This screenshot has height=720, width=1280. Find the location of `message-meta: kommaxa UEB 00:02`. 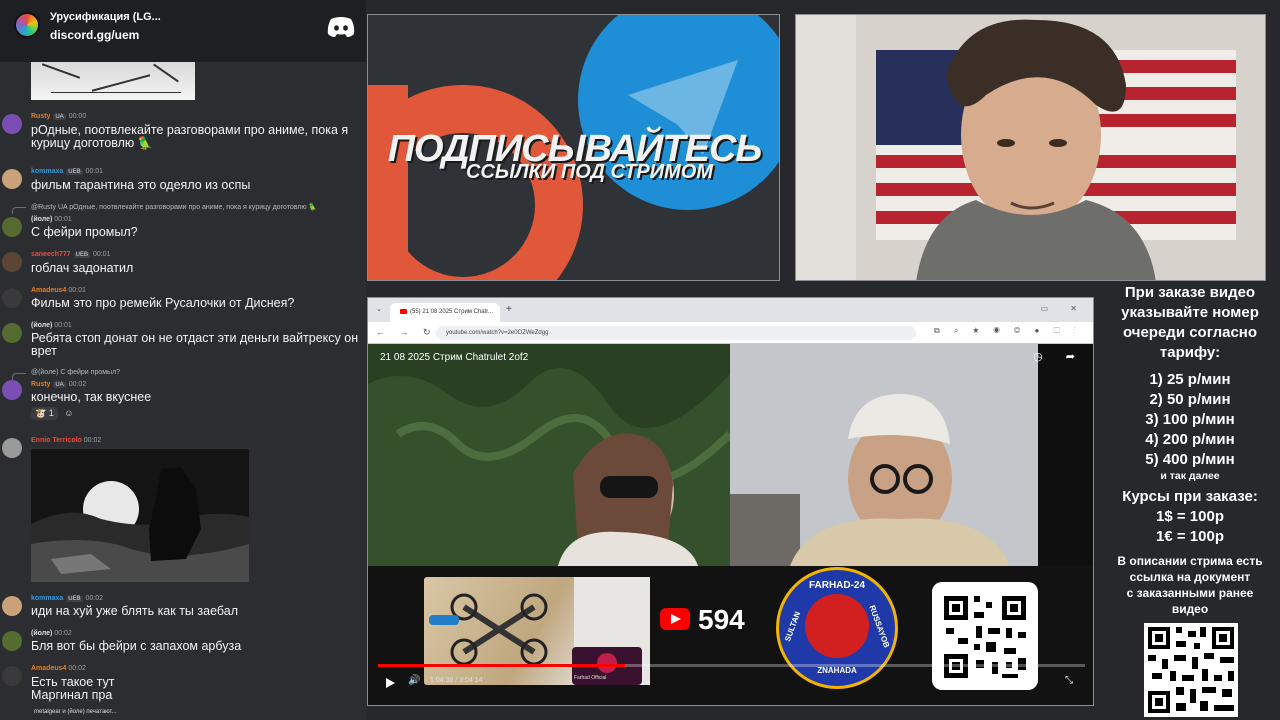

message-meta: kommaxa UEB 00:02 is located at coordinates (67, 598).